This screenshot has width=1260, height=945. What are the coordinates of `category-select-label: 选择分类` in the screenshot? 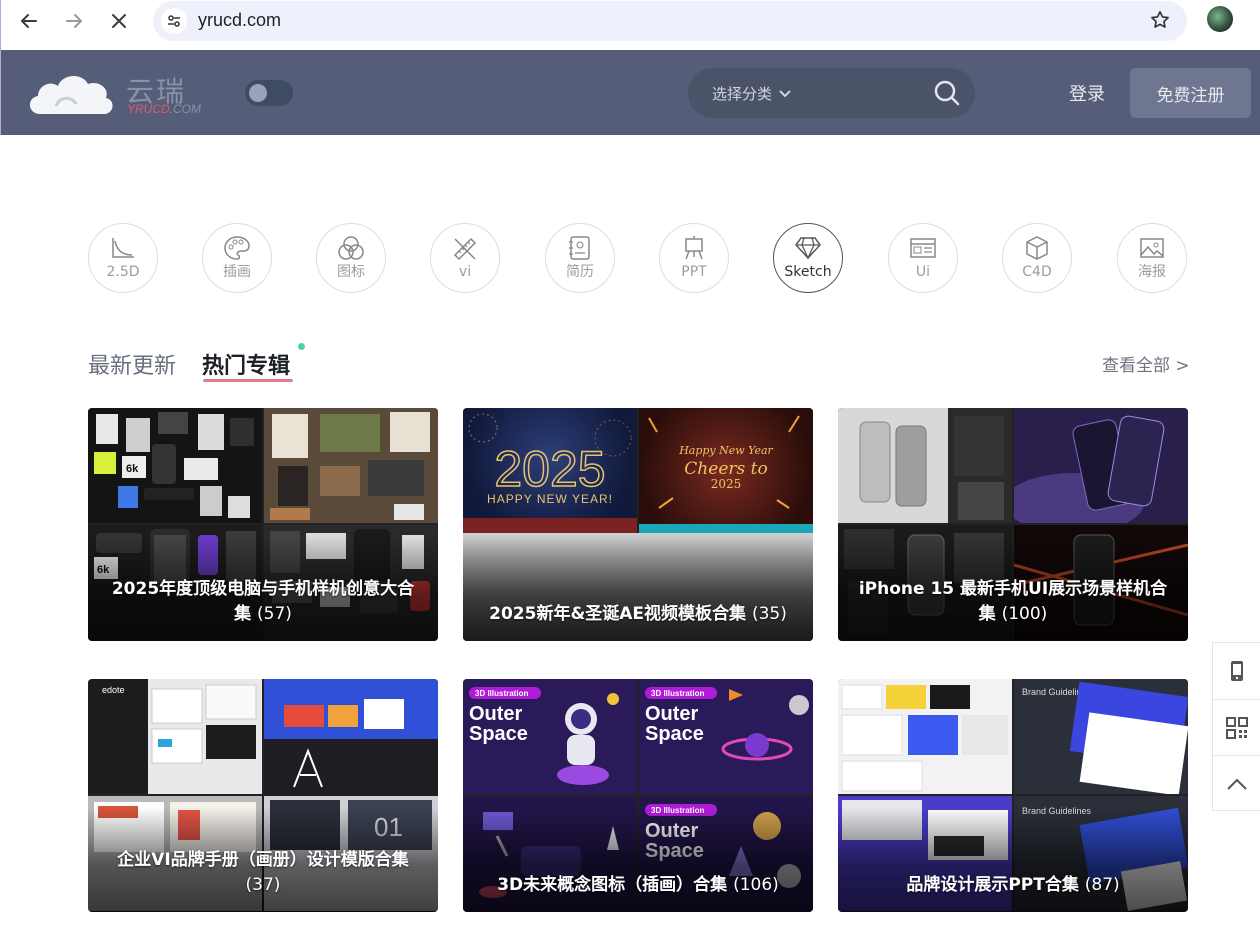 It's located at (742, 94).